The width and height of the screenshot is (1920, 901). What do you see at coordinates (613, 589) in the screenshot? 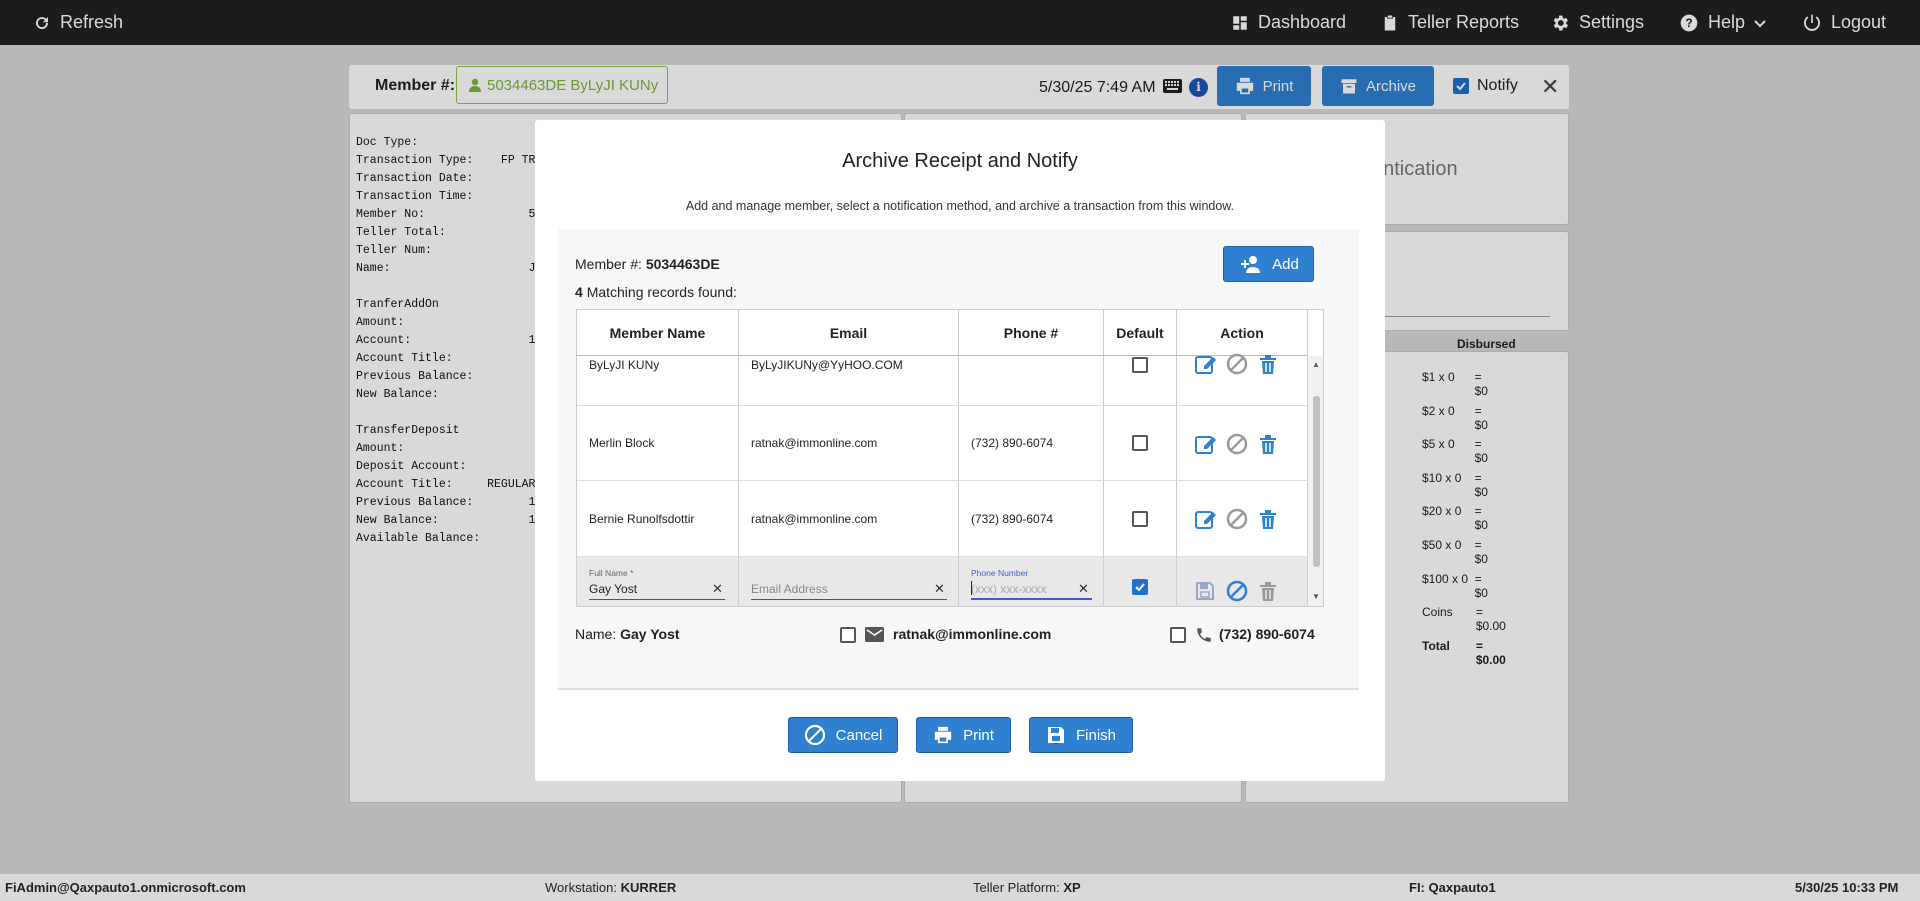
I see `fullname-input: Gay Yost` at bounding box center [613, 589].